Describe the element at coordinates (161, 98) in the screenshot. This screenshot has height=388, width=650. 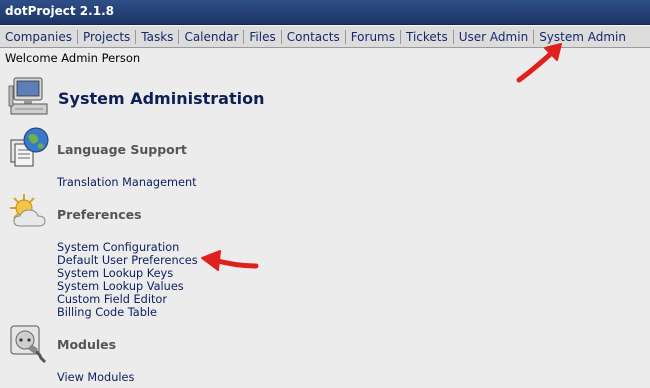
I see `page-title: System Administration` at that location.